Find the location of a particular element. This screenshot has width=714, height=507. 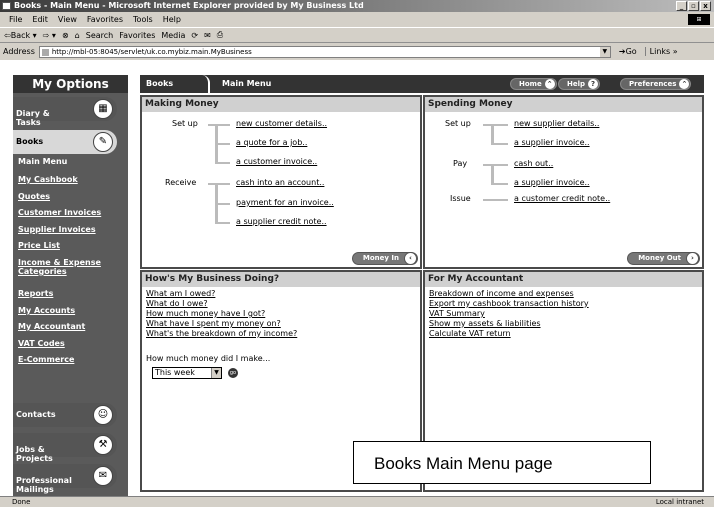

link-supplier-credit: a supplier credit note.. is located at coordinates (281, 221).